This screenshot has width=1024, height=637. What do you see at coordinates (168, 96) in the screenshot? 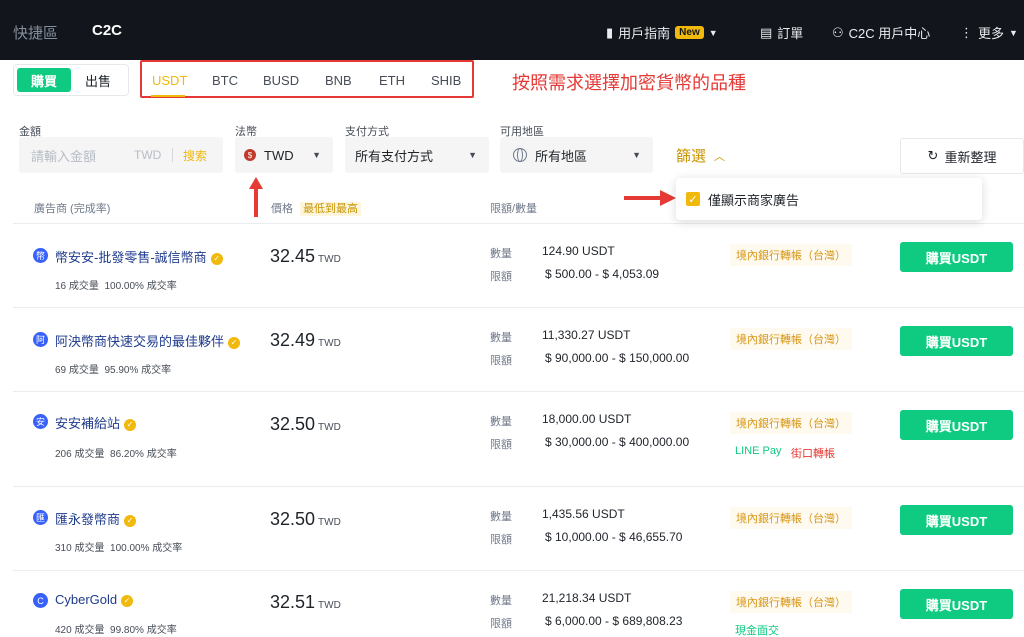
I see `active-tab-underline` at bounding box center [168, 96].